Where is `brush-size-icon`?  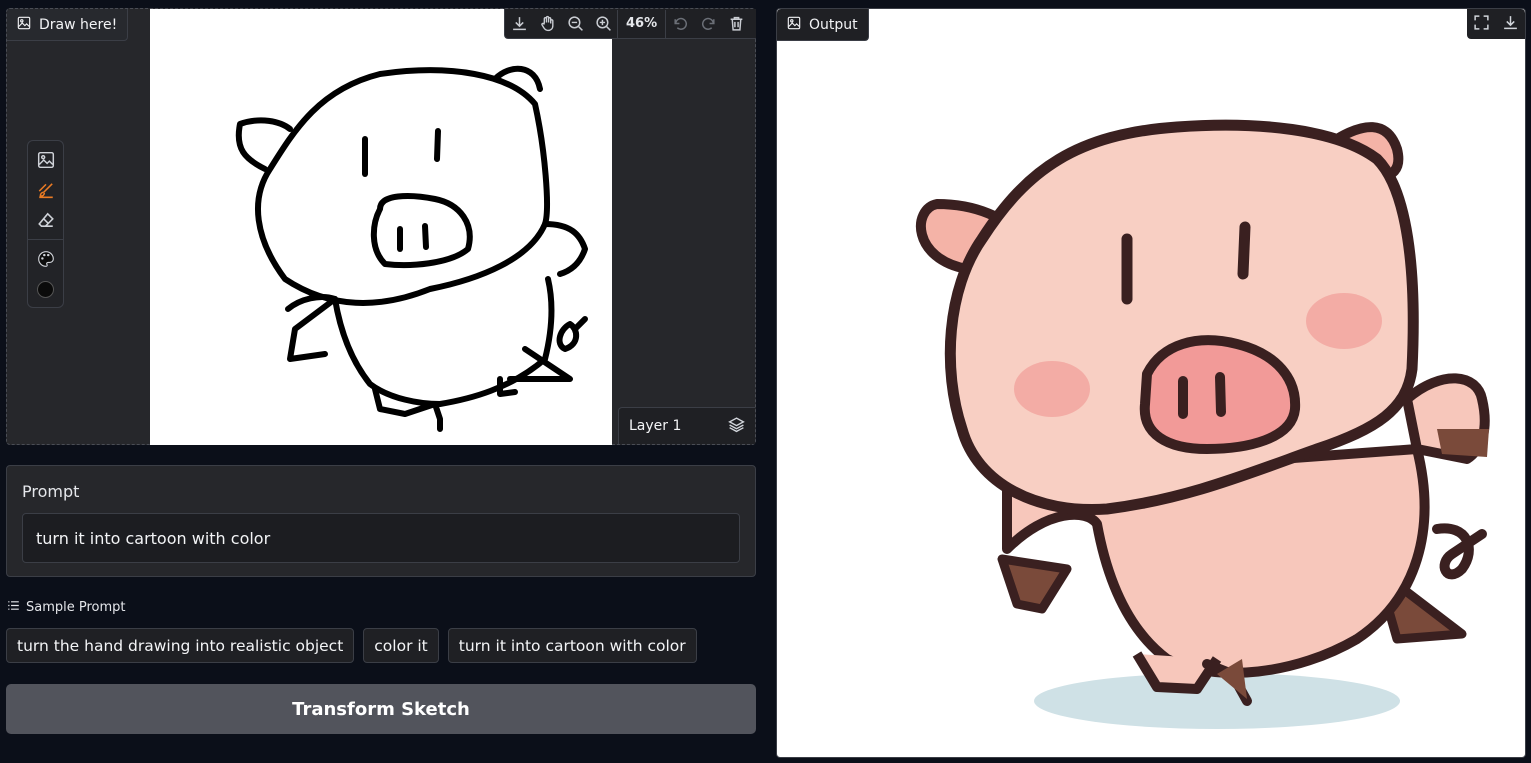
brush-size-icon is located at coordinates (45, 289).